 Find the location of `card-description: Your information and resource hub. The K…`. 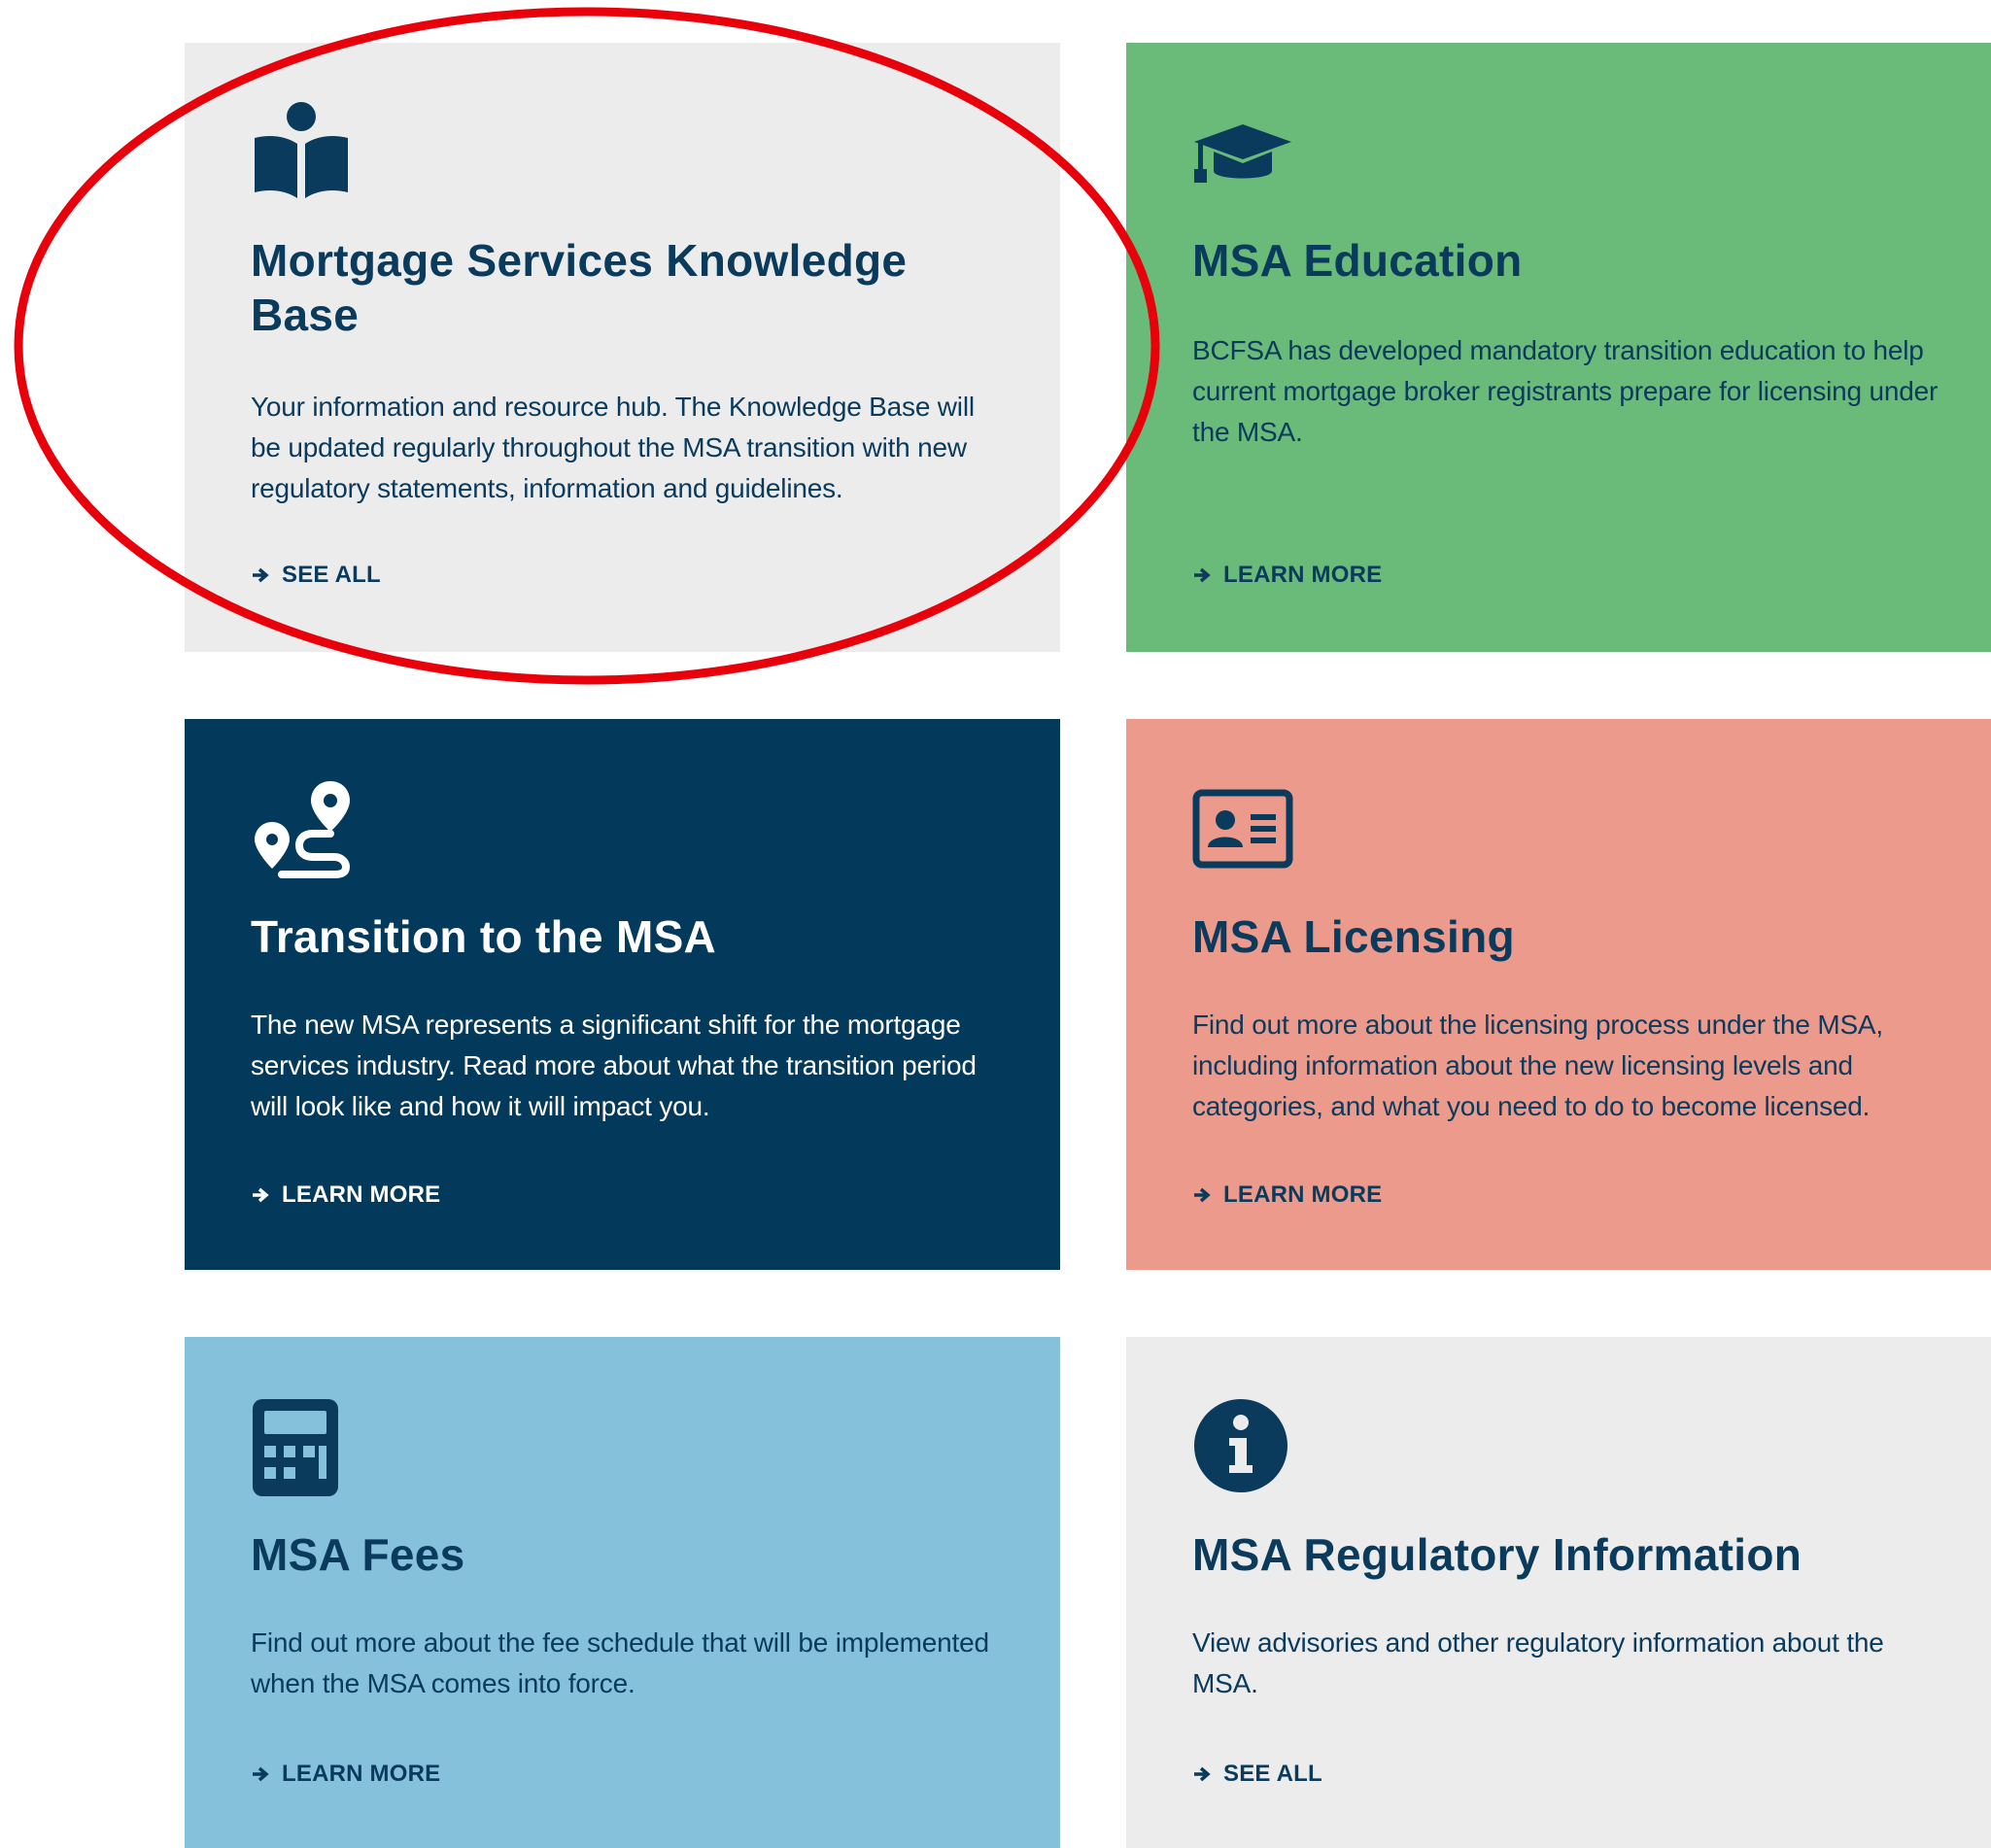

card-description: Your information and resource hub. The K… is located at coordinates (613, 447).